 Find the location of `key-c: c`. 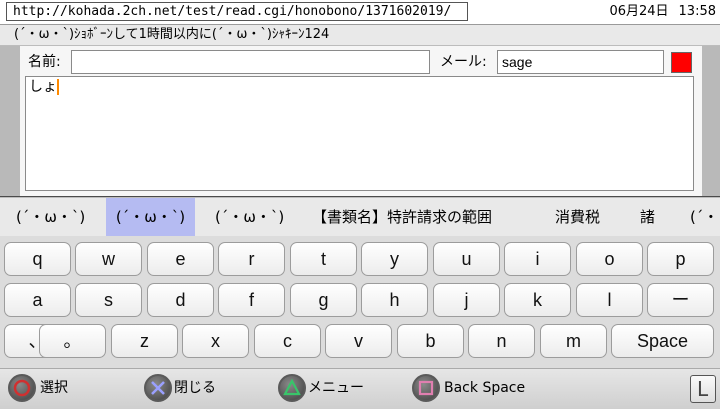

key-c: c is located at coordinates (287, 341).